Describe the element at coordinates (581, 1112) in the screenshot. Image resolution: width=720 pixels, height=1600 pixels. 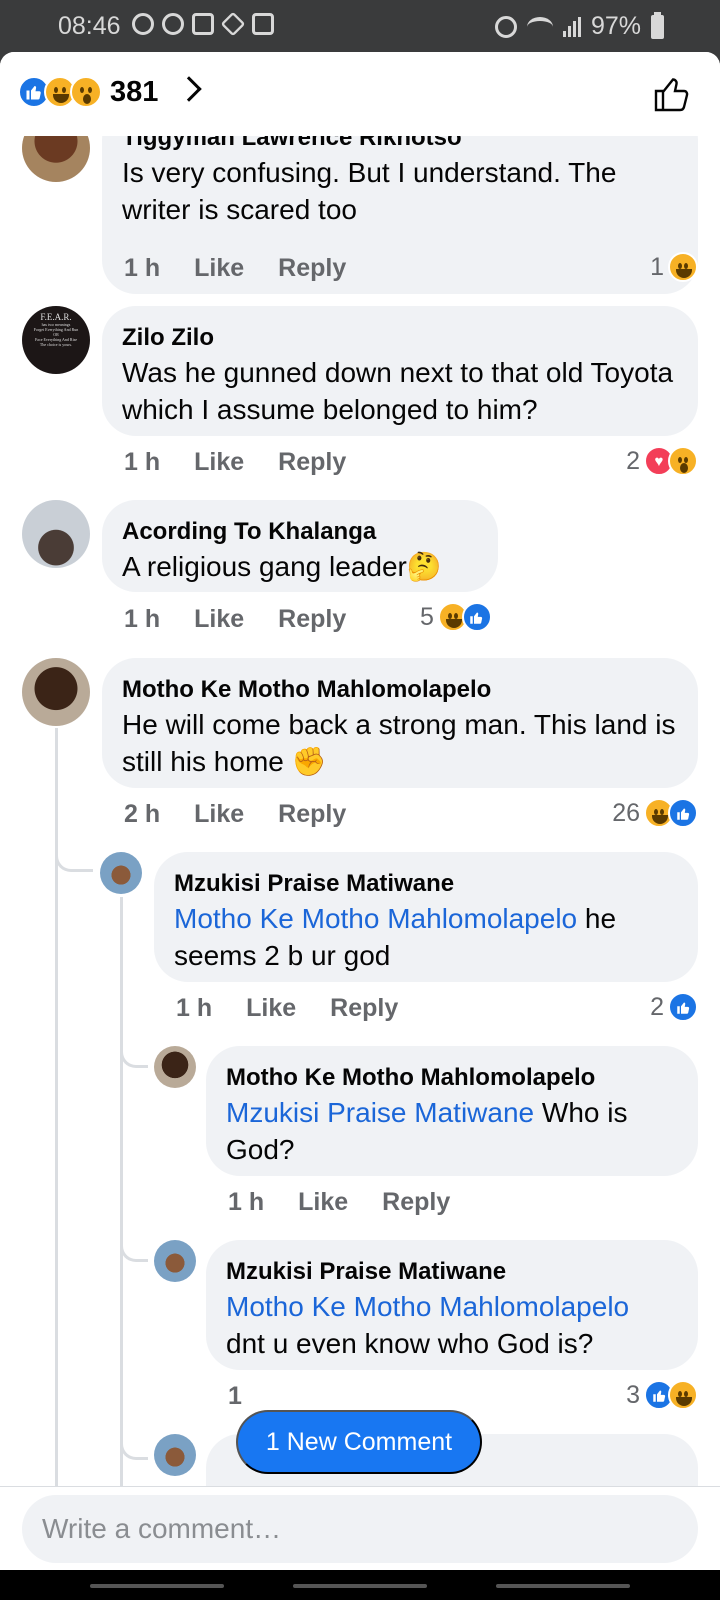
I see `comment-text-body: Who is` at that location.